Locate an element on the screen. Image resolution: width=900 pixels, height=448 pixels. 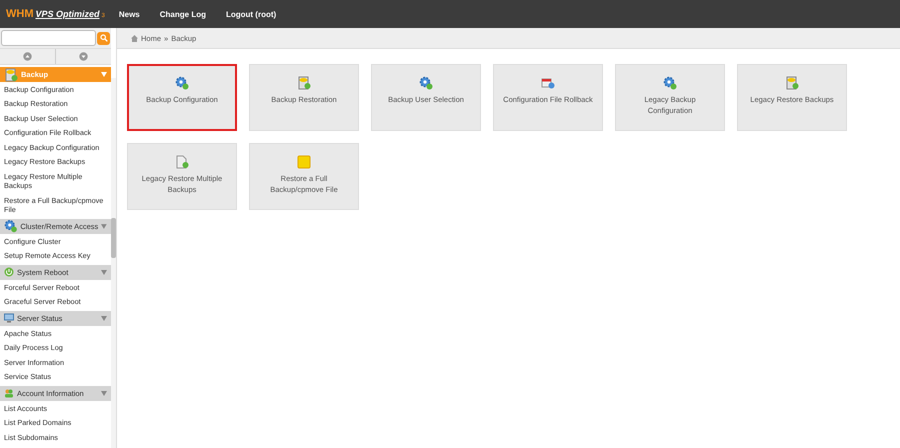
nav-link: News is located at coordinates (129, 14).